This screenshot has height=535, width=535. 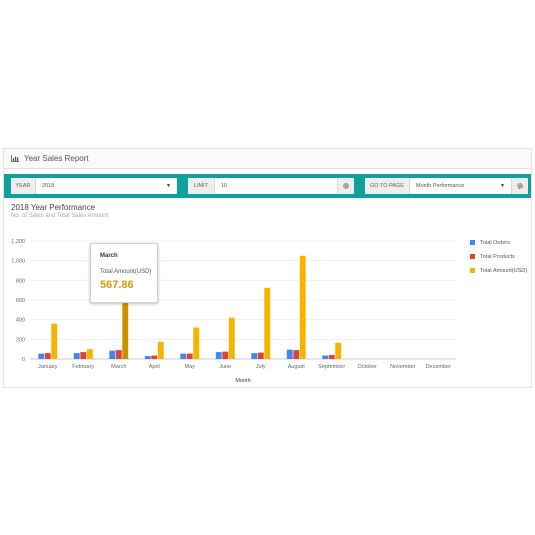 I want to click on x-tick-label: April, so click(x=154, y=367).